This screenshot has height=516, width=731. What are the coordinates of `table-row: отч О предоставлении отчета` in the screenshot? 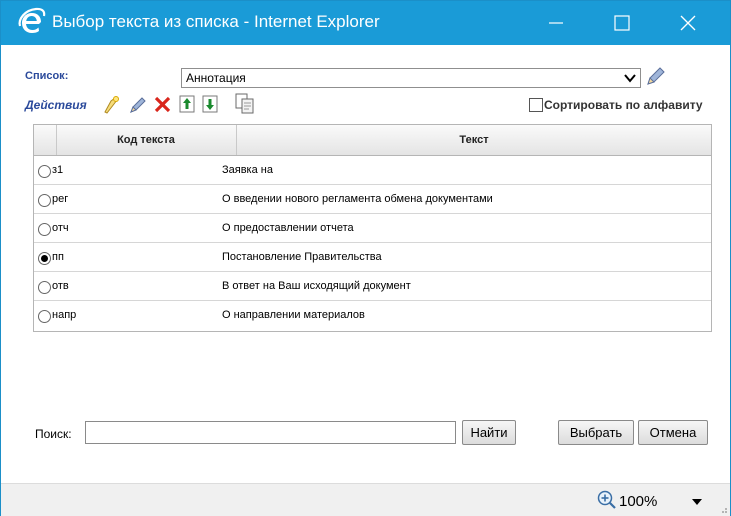 It's located at (372, 228).